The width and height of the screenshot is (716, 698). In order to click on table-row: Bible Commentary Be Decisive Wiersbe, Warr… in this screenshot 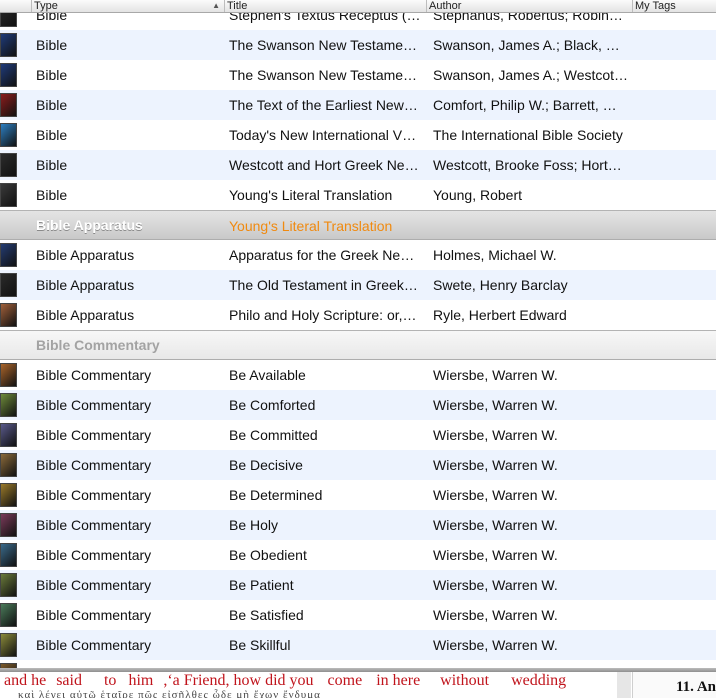, I will do `click(358, 465)`.